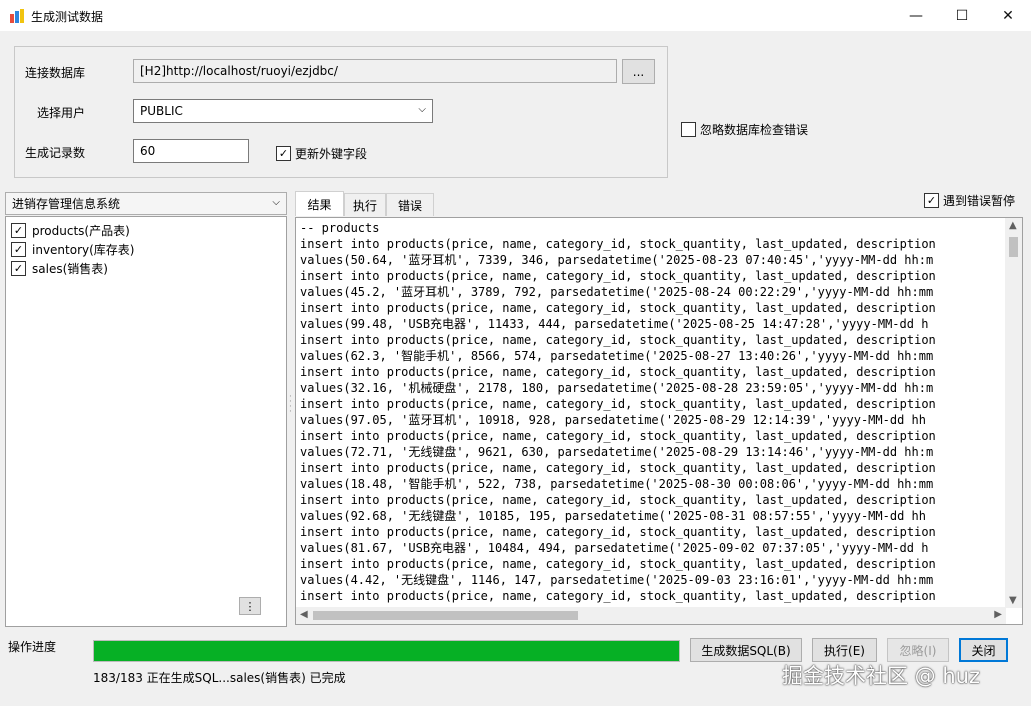  I want to click on watermark: 掘金技术社区 @ huz, so click(881, 676).